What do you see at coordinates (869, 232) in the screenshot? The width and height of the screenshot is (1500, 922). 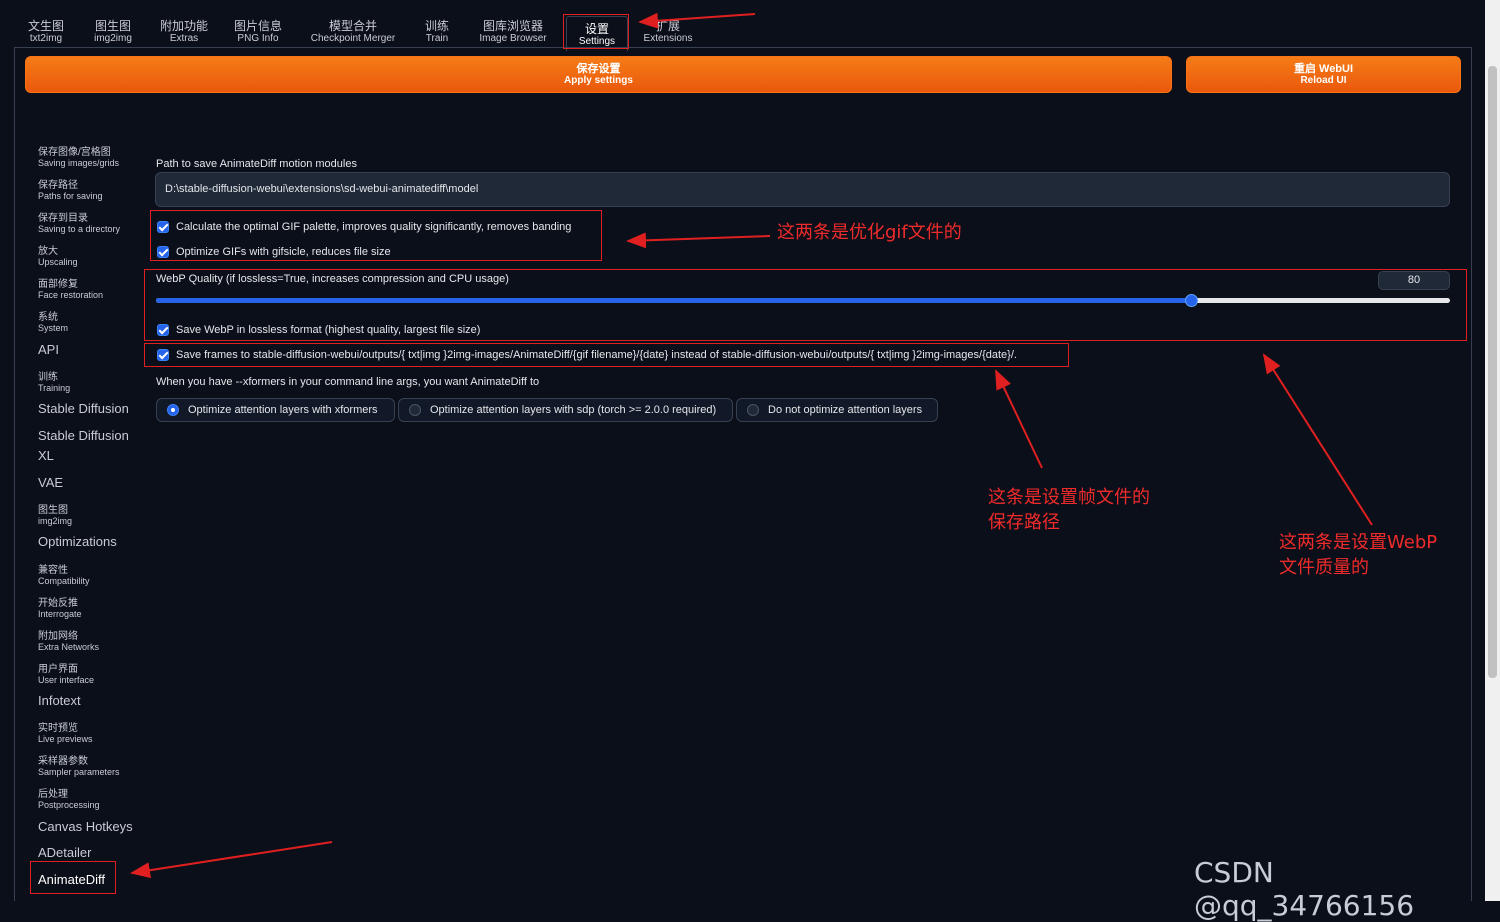 I see `annotation-gif-note: 这两条是优化gif文件的` at bounding box center [869, 232].